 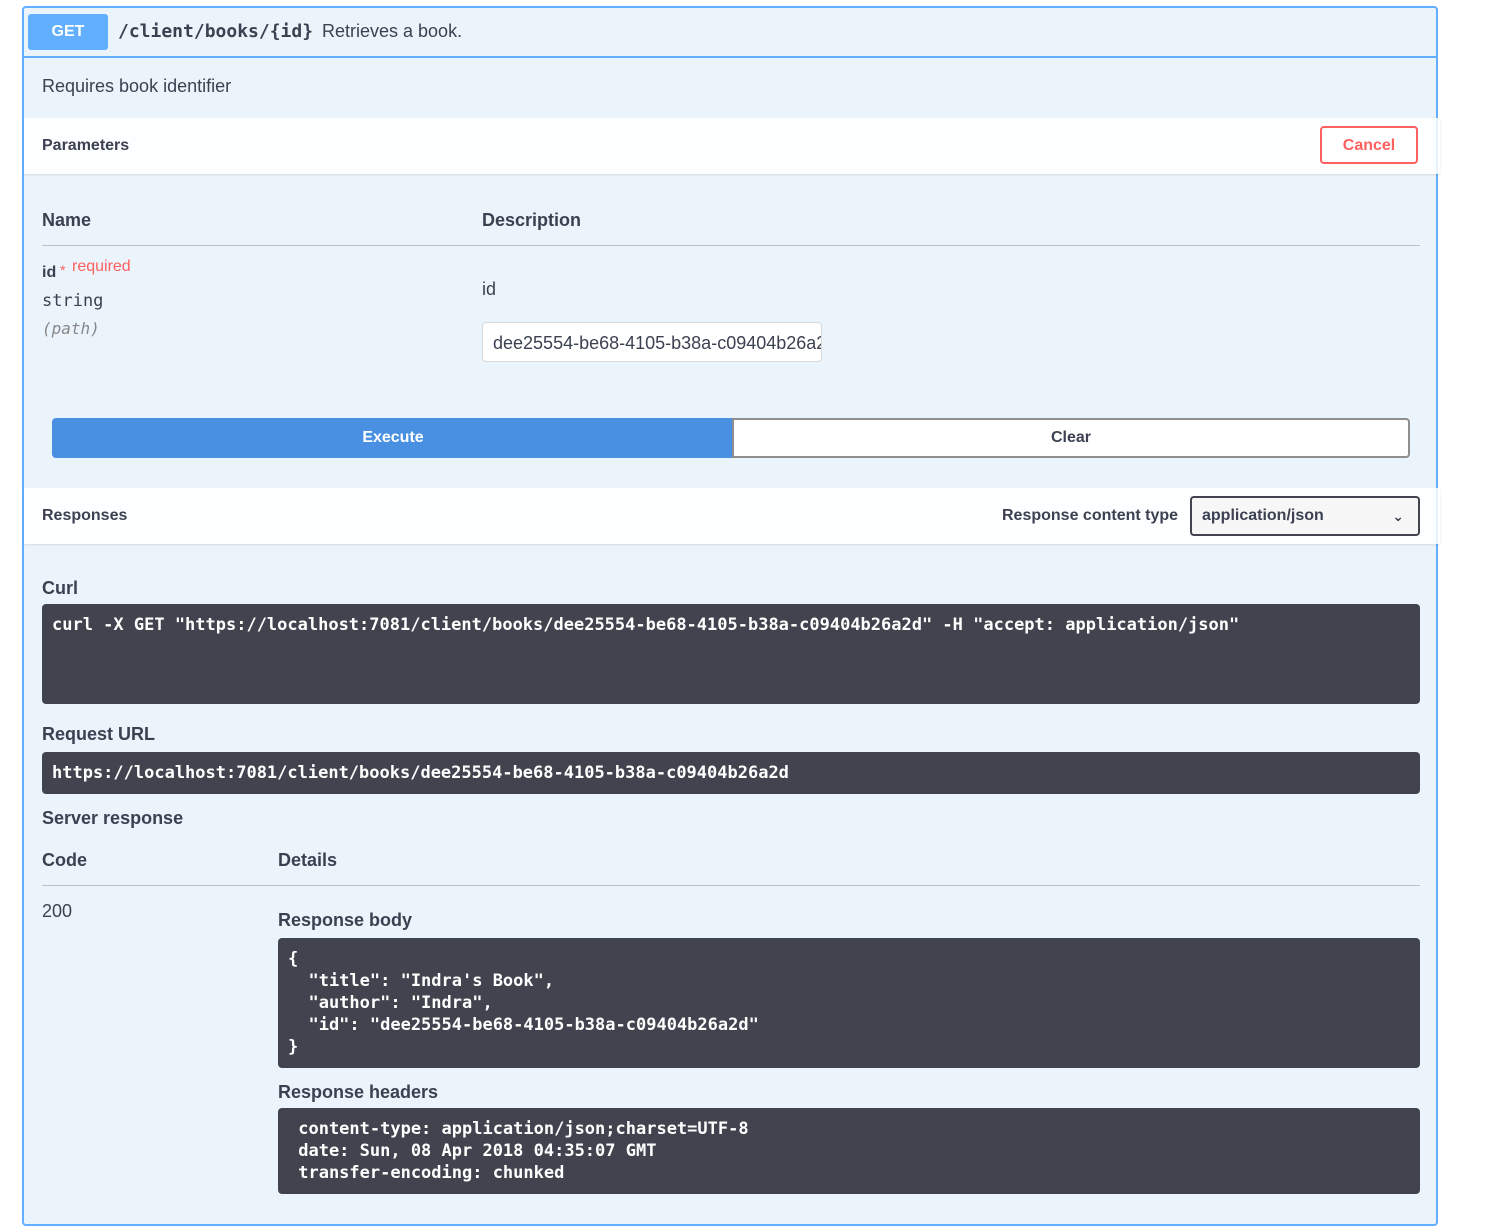 I want to click on parameters-description-column-header: Description, so click(x=532, y=220).